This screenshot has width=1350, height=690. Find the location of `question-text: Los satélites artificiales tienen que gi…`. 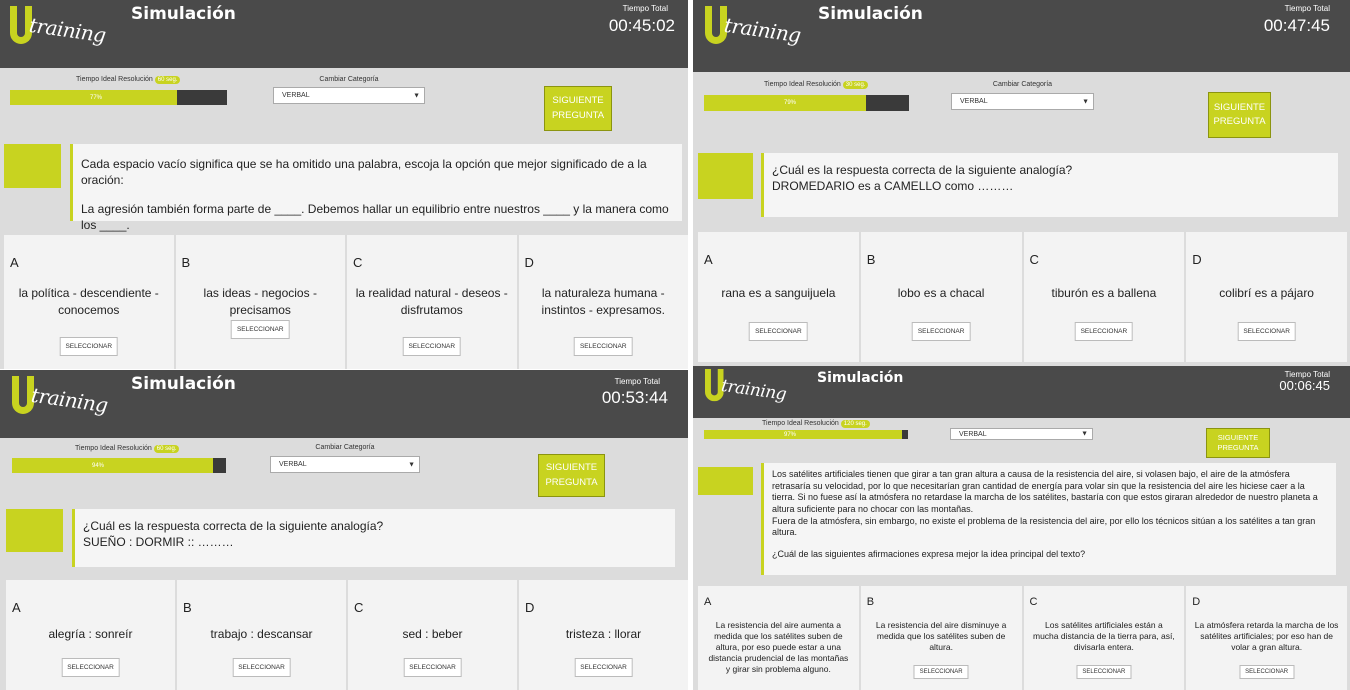

question-text: Los satélites artificiales tienen que gi… is located at coordinates (1048, 519).